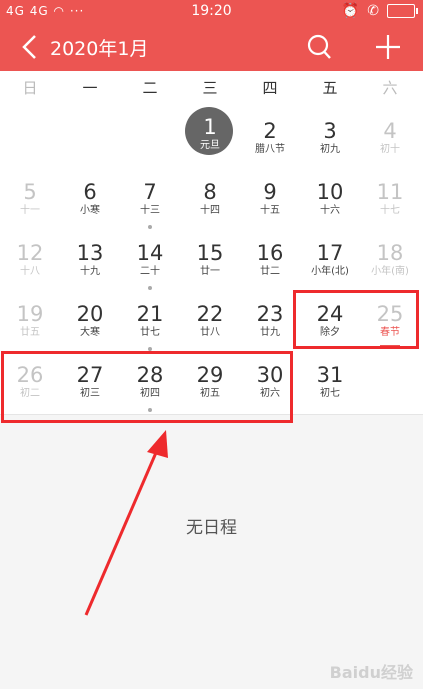 The image size is (423, 689). I want to click on annotation-arrow-icon, so click(126, 523).